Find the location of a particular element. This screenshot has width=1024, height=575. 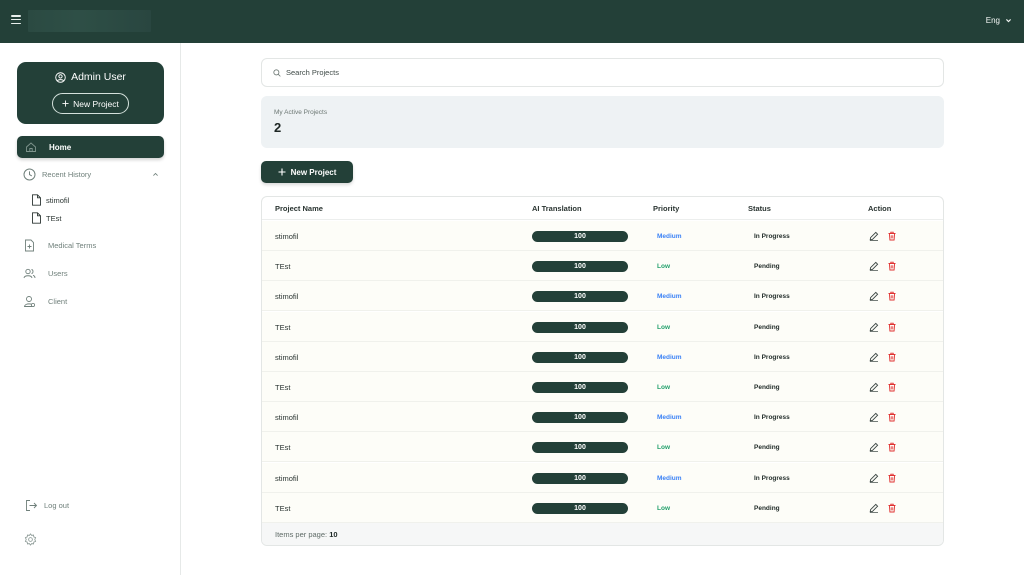

recent-history-item: stimofil is located at coordinates (50, 200).